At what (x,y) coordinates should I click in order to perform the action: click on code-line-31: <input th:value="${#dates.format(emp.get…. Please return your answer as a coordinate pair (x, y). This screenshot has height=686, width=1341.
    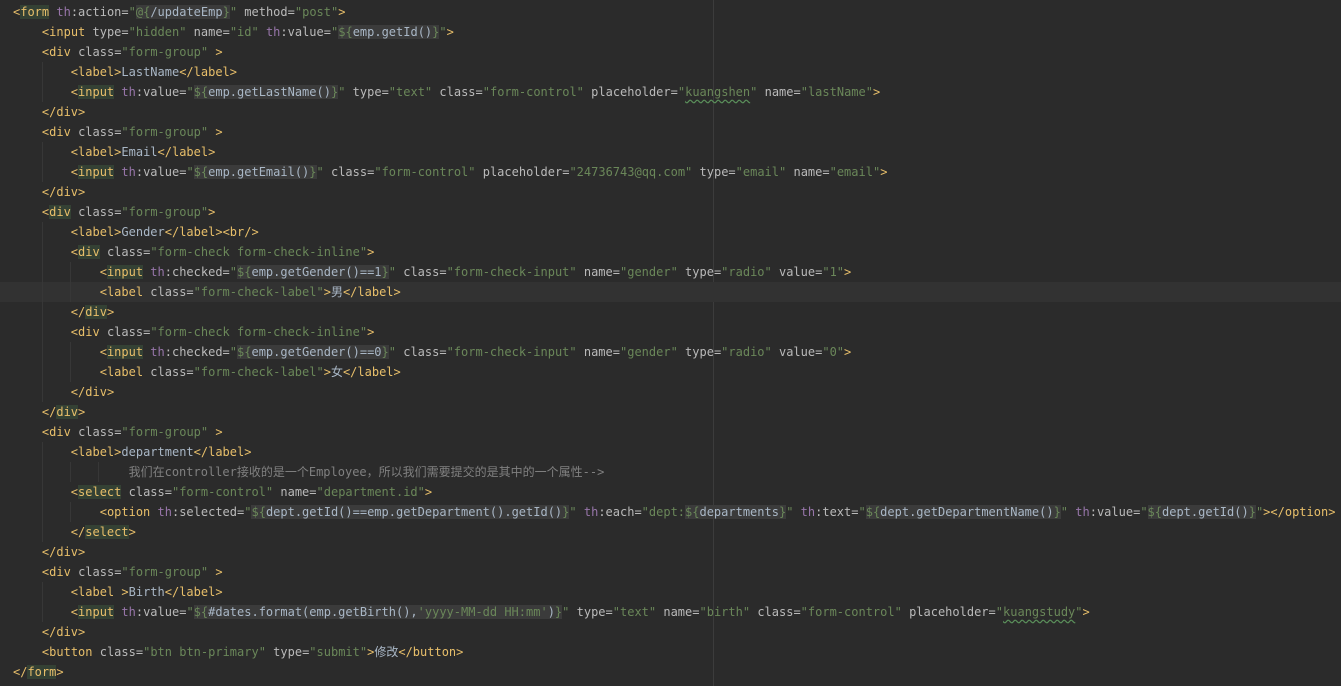
    Looking at the image, I should click on (670, 612).